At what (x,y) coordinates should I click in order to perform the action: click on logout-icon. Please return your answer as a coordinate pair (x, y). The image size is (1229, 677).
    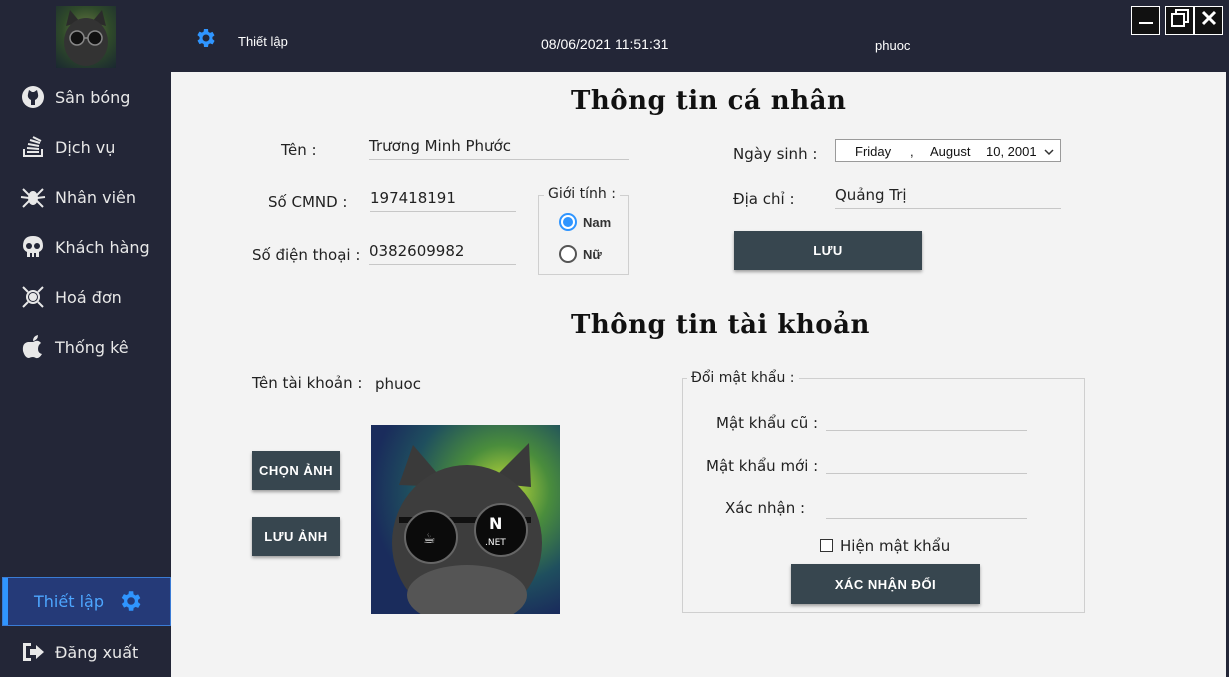
    Looking at the image, I should click on (33, 652).